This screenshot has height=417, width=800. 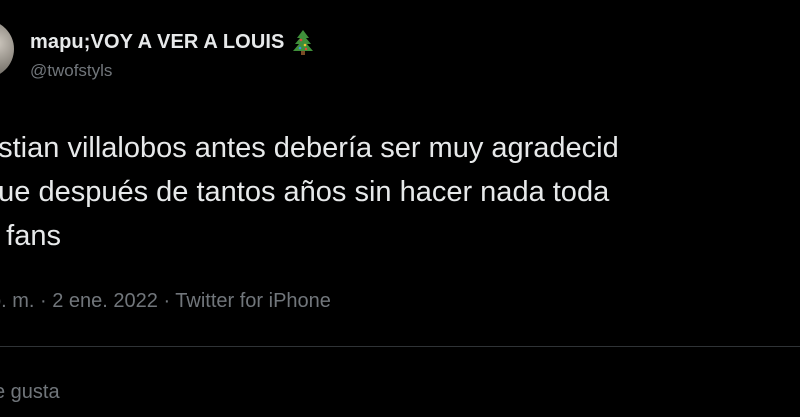 What do you see at coordinates (172, 71) in the screenshot?
I see `user-handle: @twofstyls` at bounding box center [172, 71].